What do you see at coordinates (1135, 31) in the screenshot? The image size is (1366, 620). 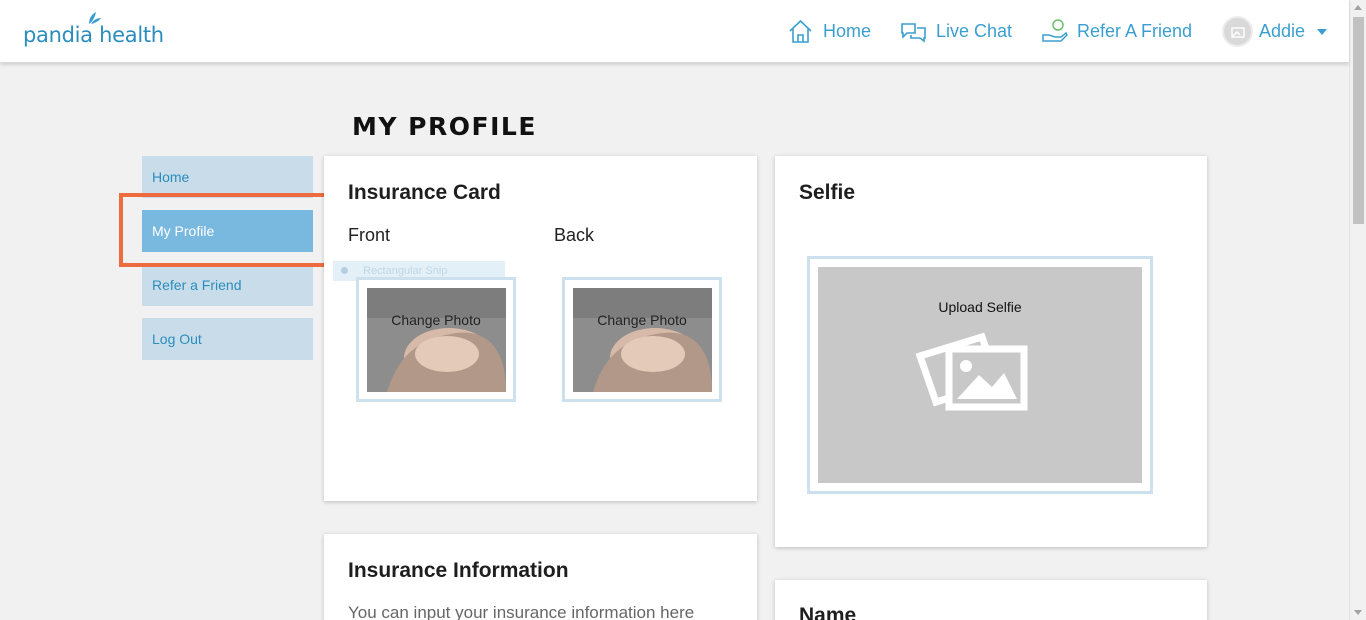 I see `nav-refer-friend-label: Refer A Friend` at bounding box center [1135, 31].